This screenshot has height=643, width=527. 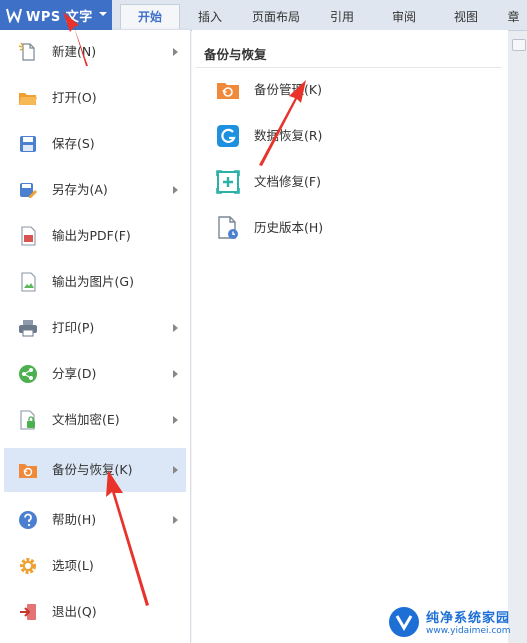 What do you see at coordinates (74, 97) in the screenshot?
I see `menu-item-label: 打开(O)` at bounding box center [74, 97].